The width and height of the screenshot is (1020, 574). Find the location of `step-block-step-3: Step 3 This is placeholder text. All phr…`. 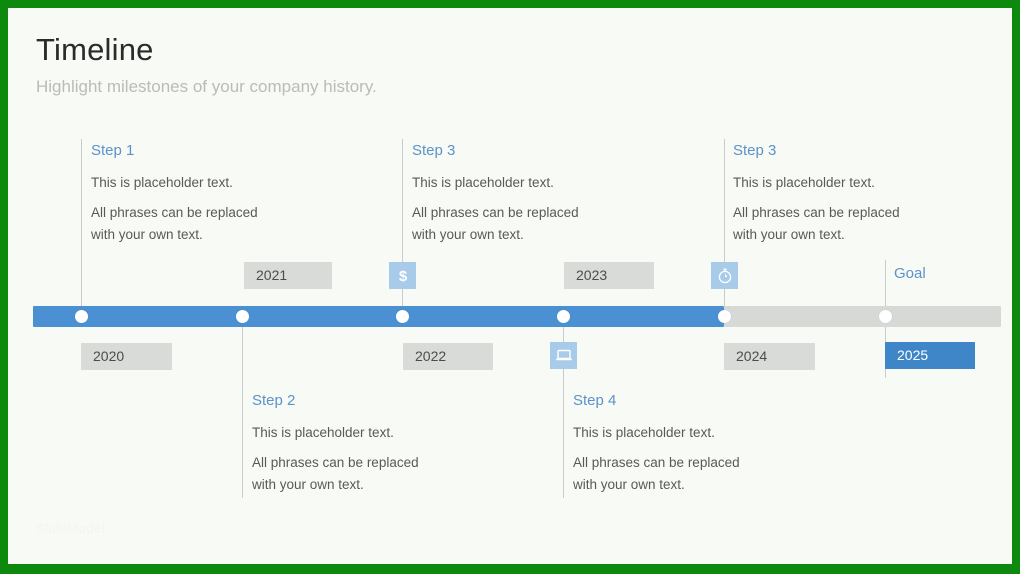

step-block-step-3: Step 3 This is placeholder text. All phr… is located at coordinates (532, 193).